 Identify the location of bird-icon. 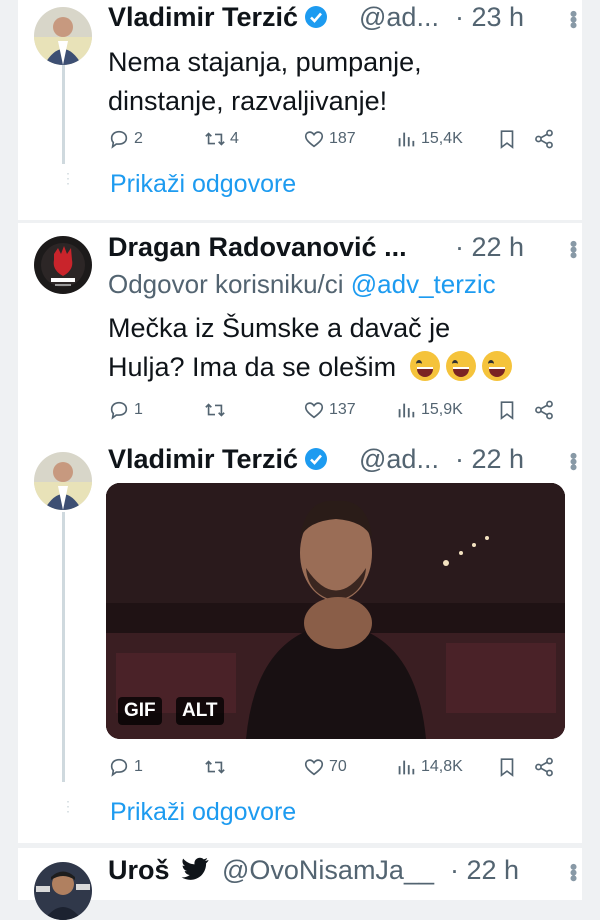
(195, 868).